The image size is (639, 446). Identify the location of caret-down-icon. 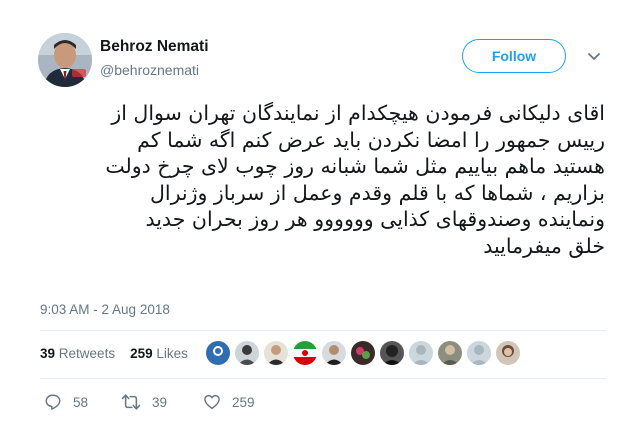
(594, 56).